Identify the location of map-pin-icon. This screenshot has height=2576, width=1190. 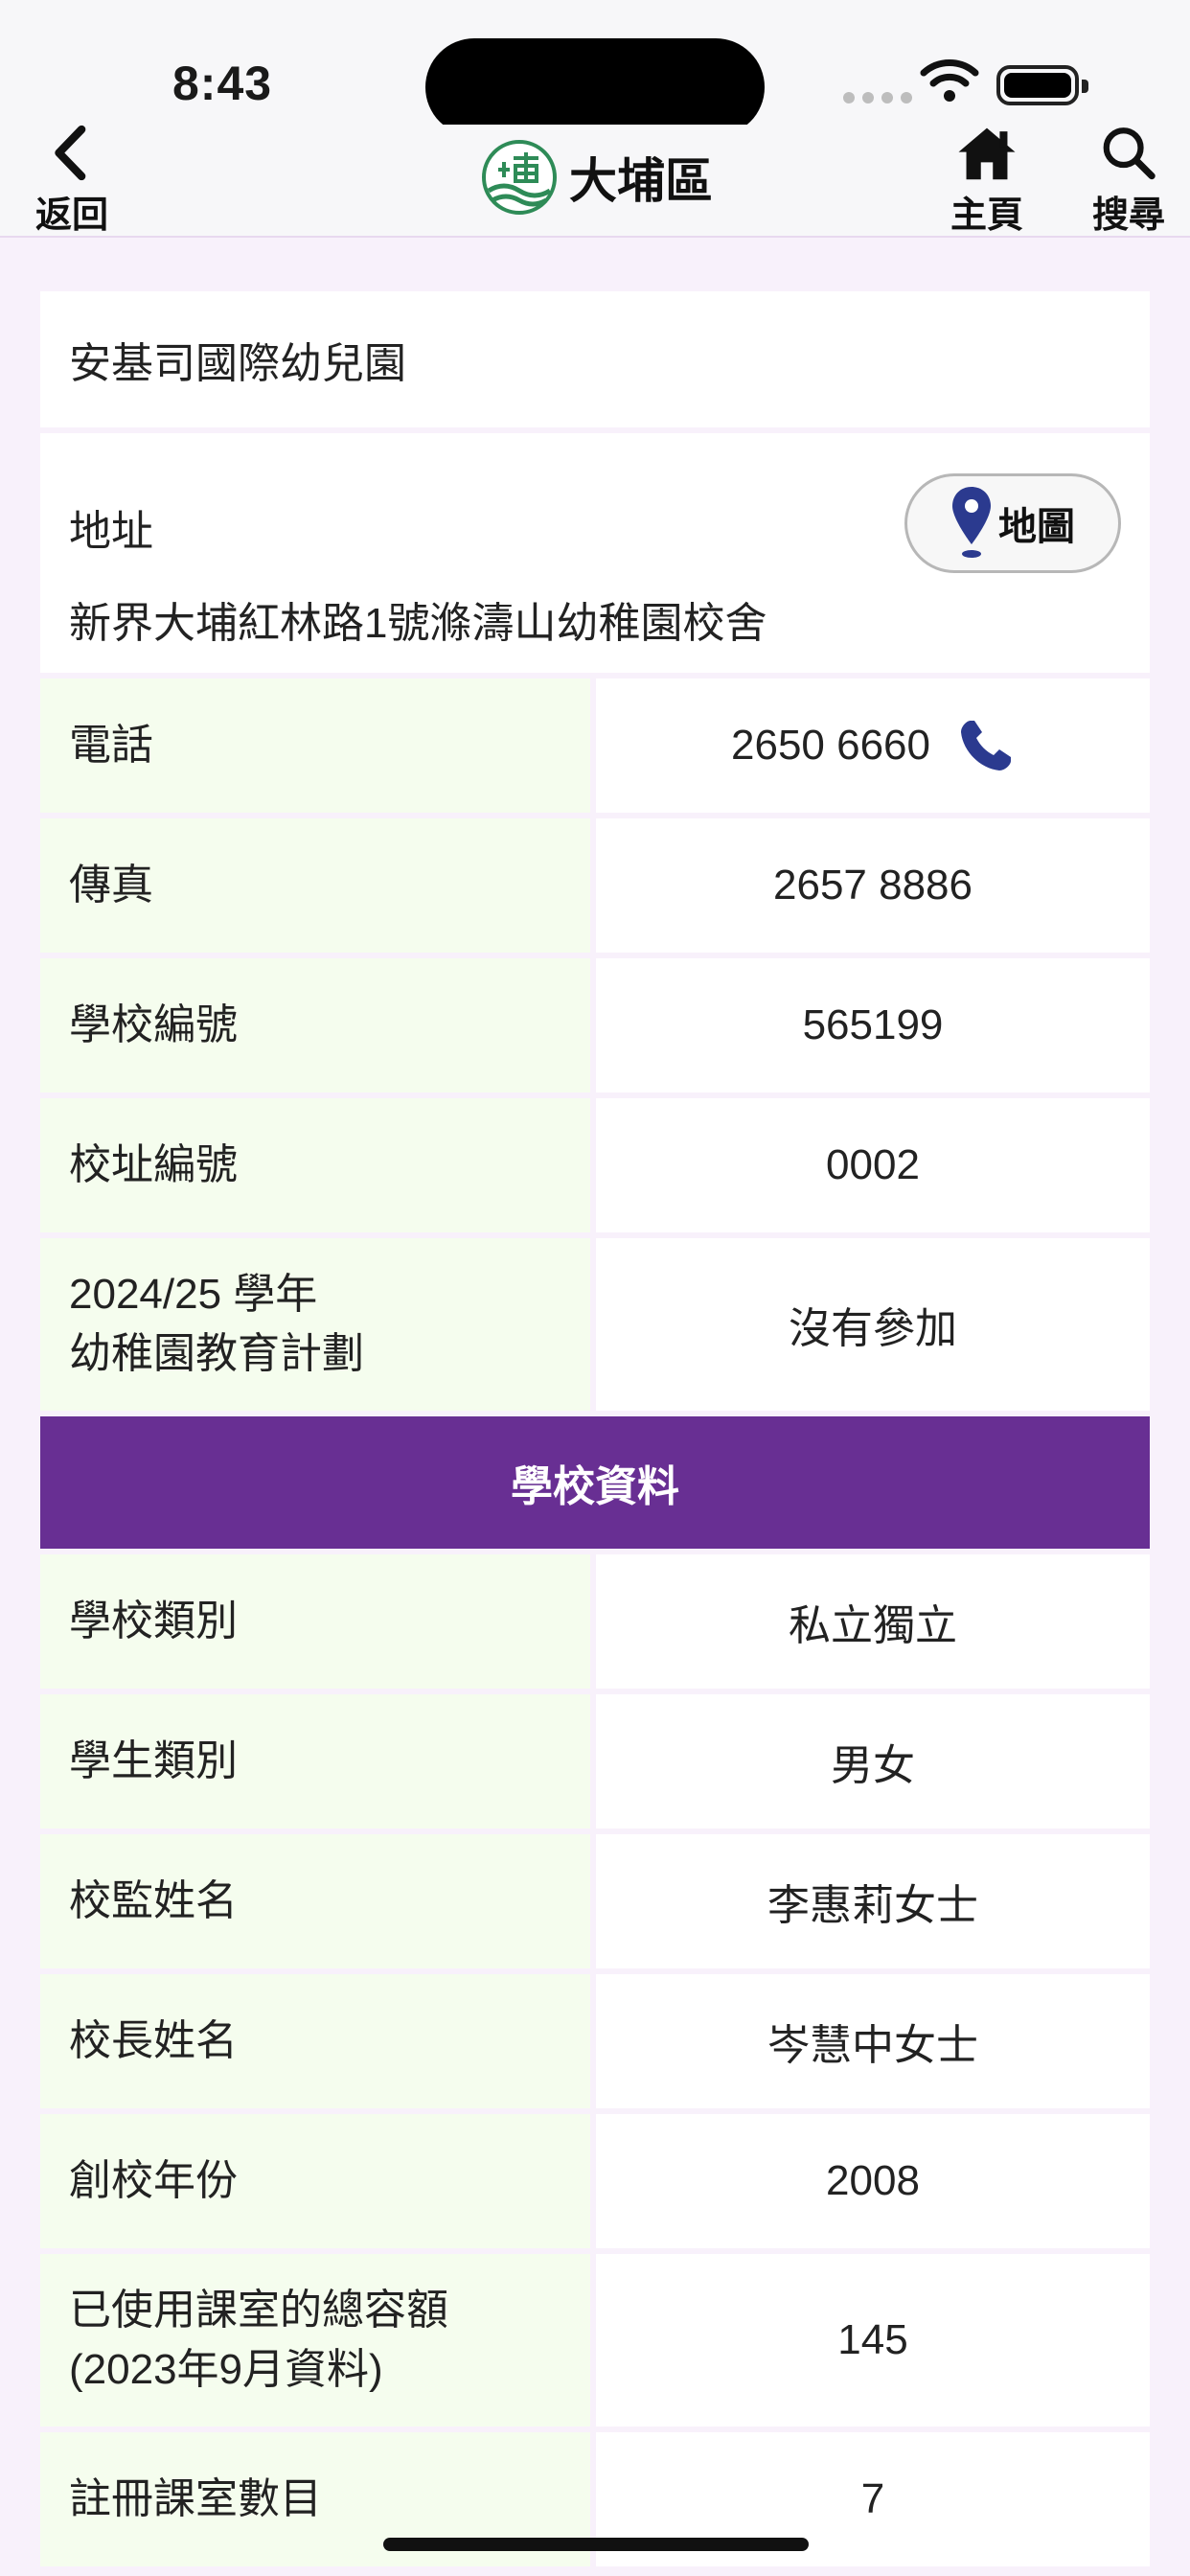
(972, 522).